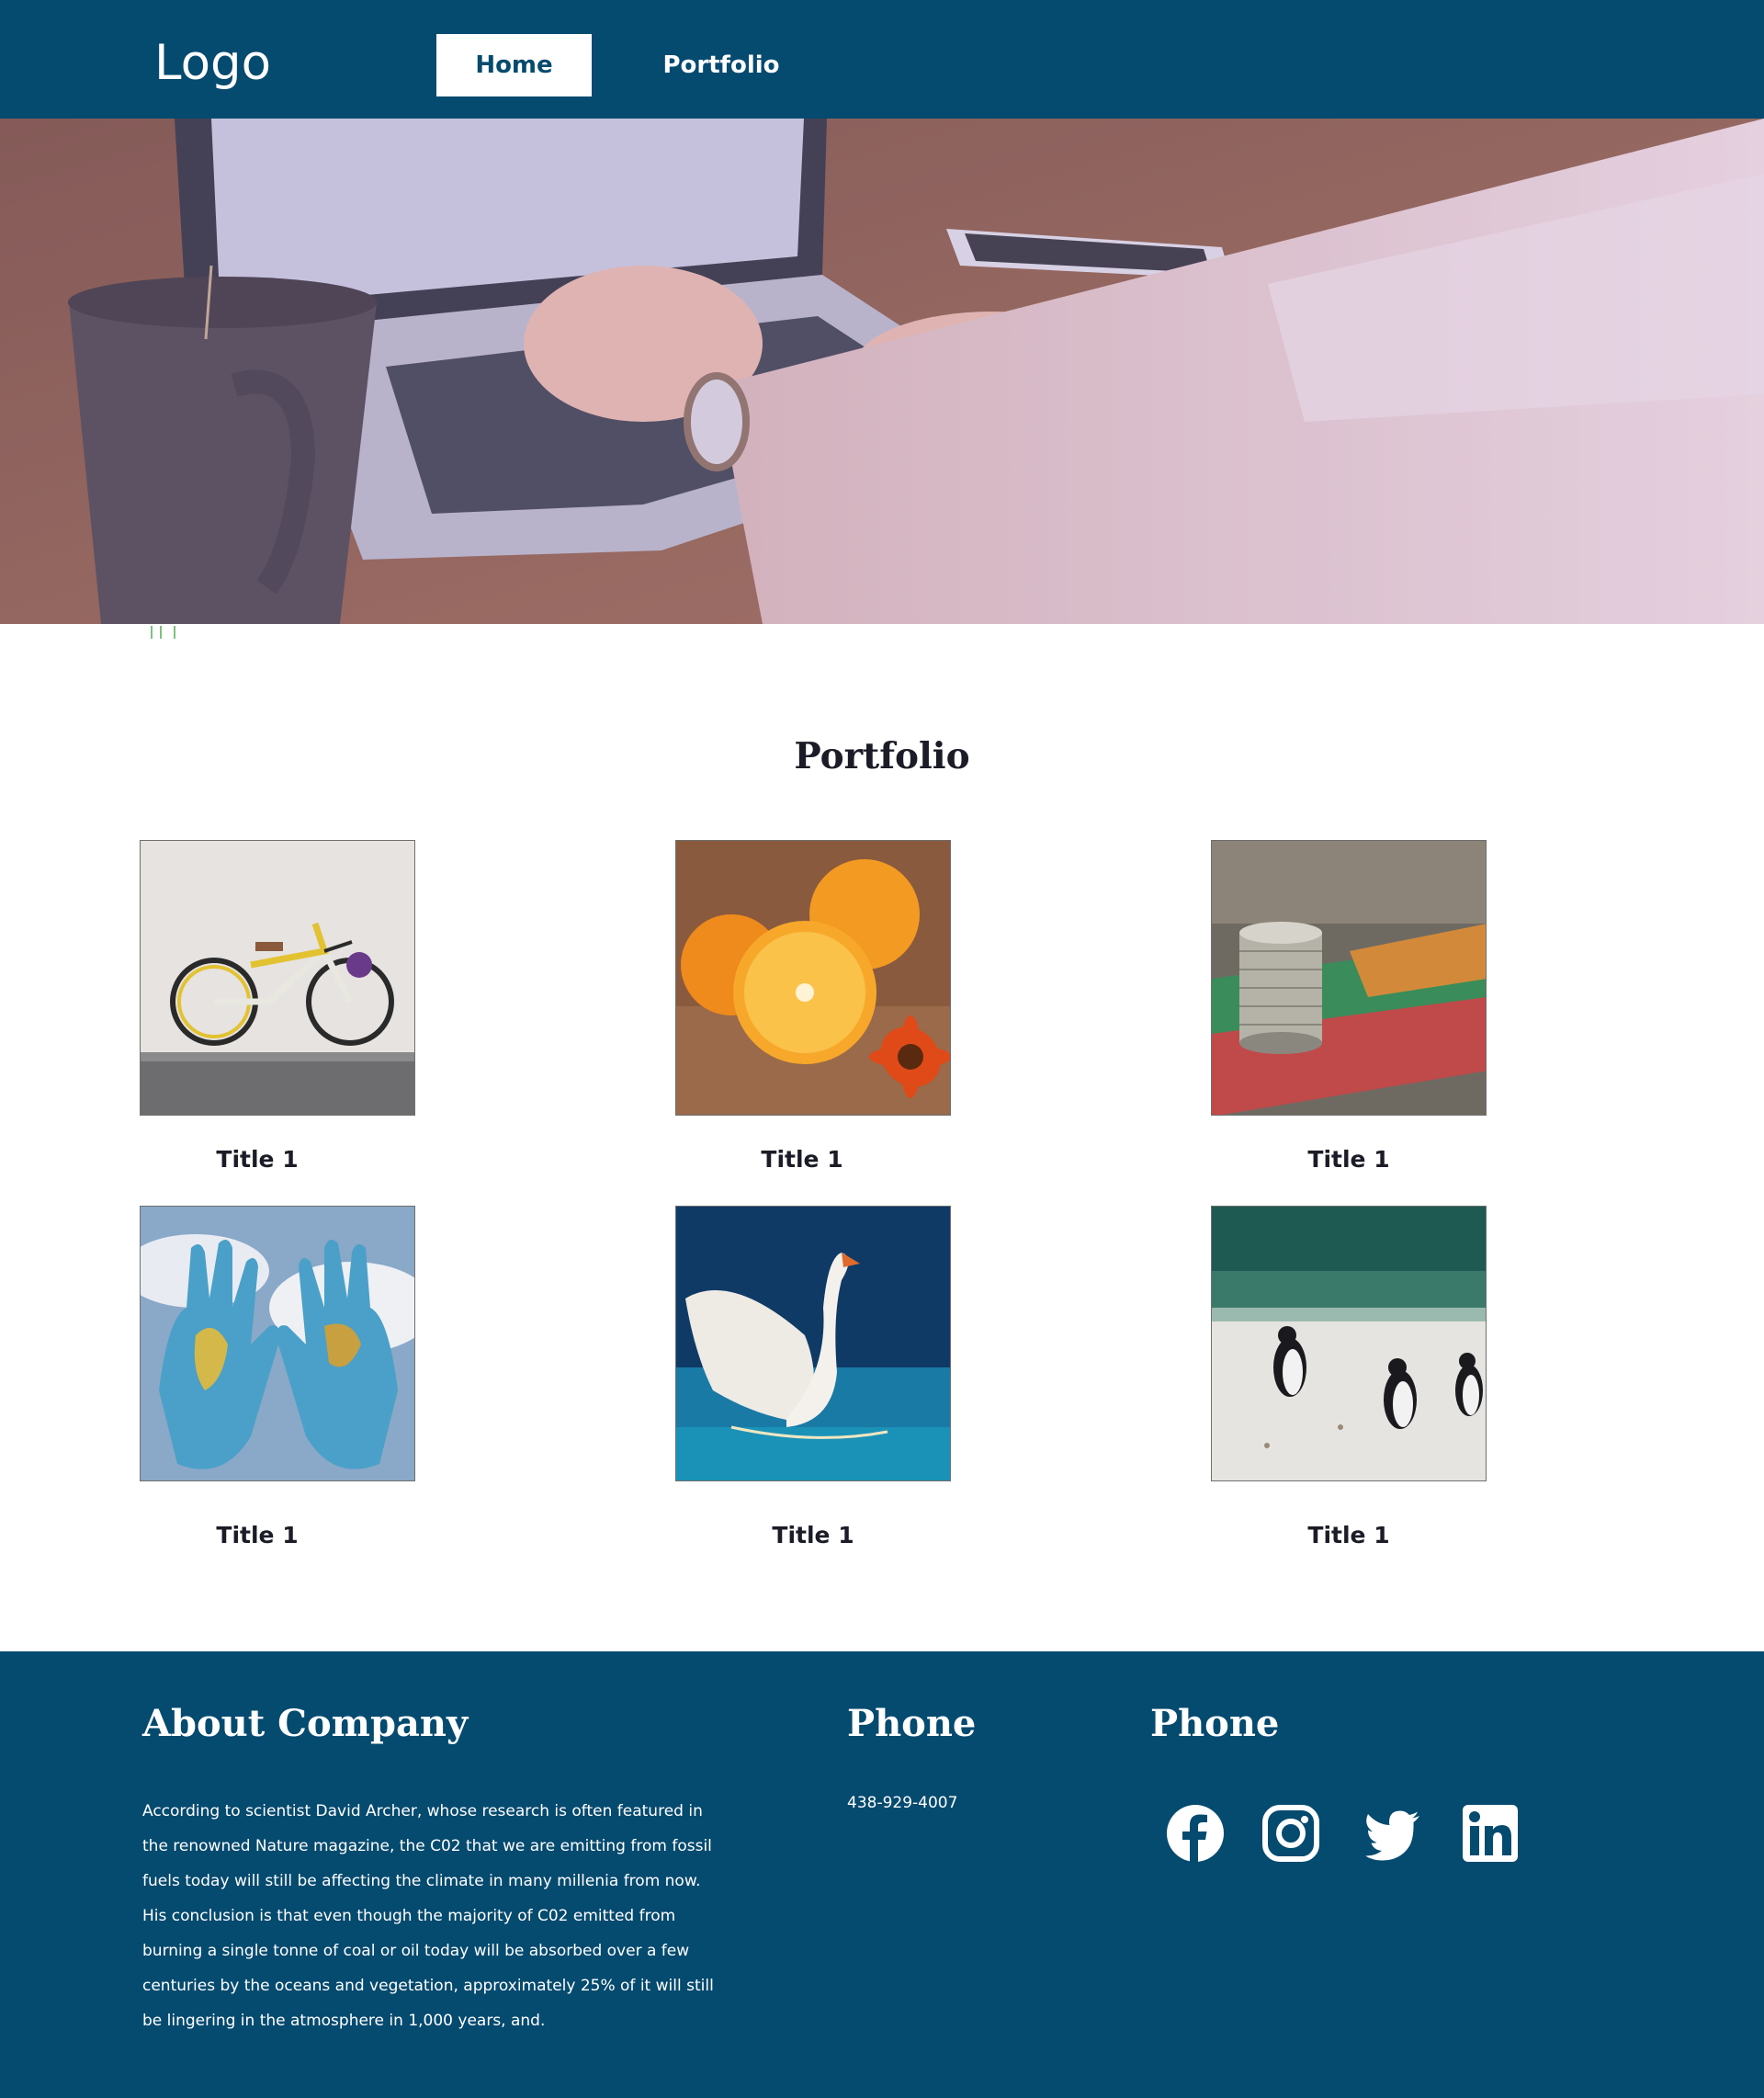  Describe the element at coordinates (1348, 1535) in the screenshot. I see `portfolio-title-6: Title 1` at that location.